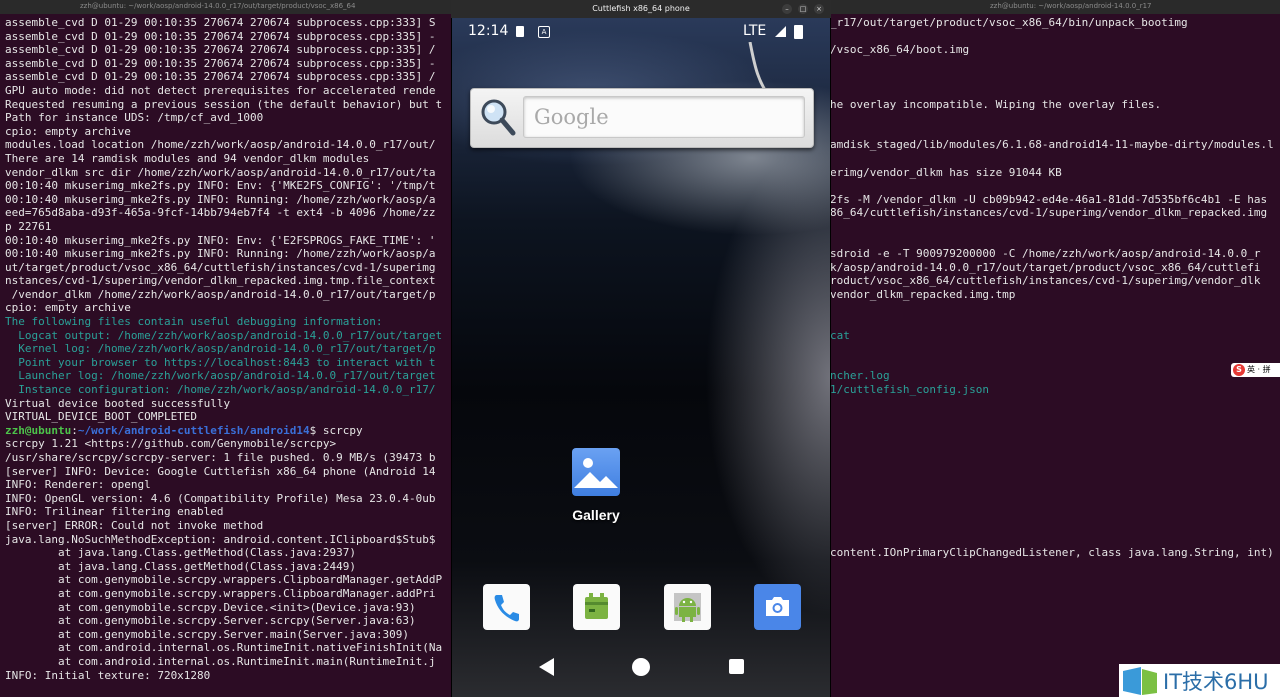 This screenshot has width=1280, height=697. I want to click on terminal-line: VIRTUAL_DEVICE_BOOT_COMPLETED, so click(101, 417).